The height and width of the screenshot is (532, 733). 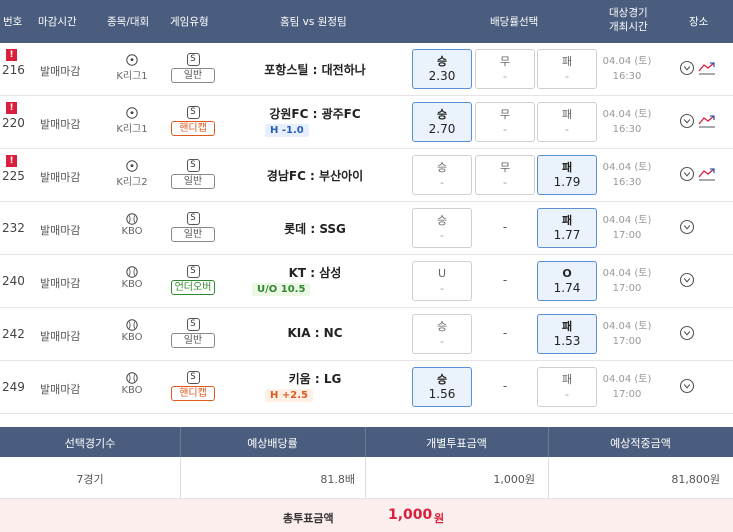 I want to click on summary-header-count: 선택경기수, so click(x=90, y=443).